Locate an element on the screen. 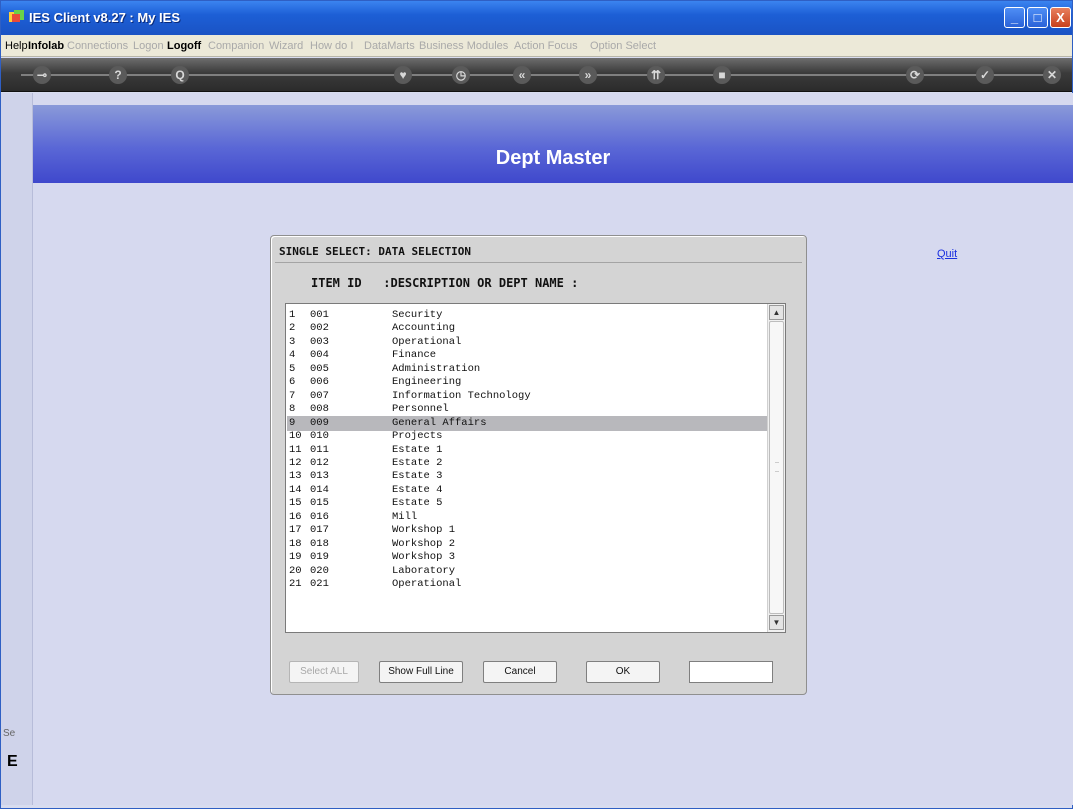 The image size is (1073, 809). help-icon: ? is located at coordinates (118, 75).